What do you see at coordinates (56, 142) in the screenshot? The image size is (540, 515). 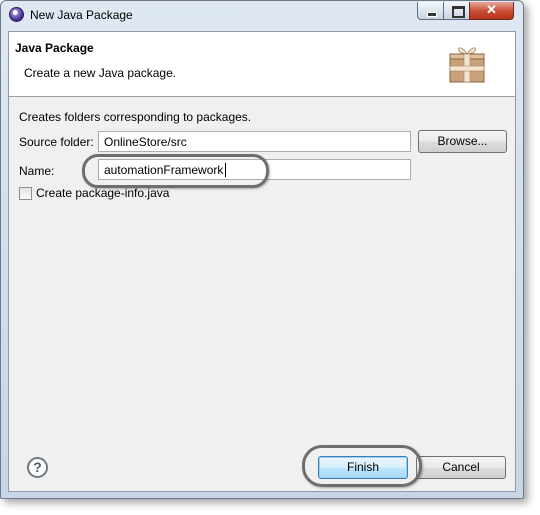 I see `source-folder-label: Source folder:` at bounding box center [56, 142].